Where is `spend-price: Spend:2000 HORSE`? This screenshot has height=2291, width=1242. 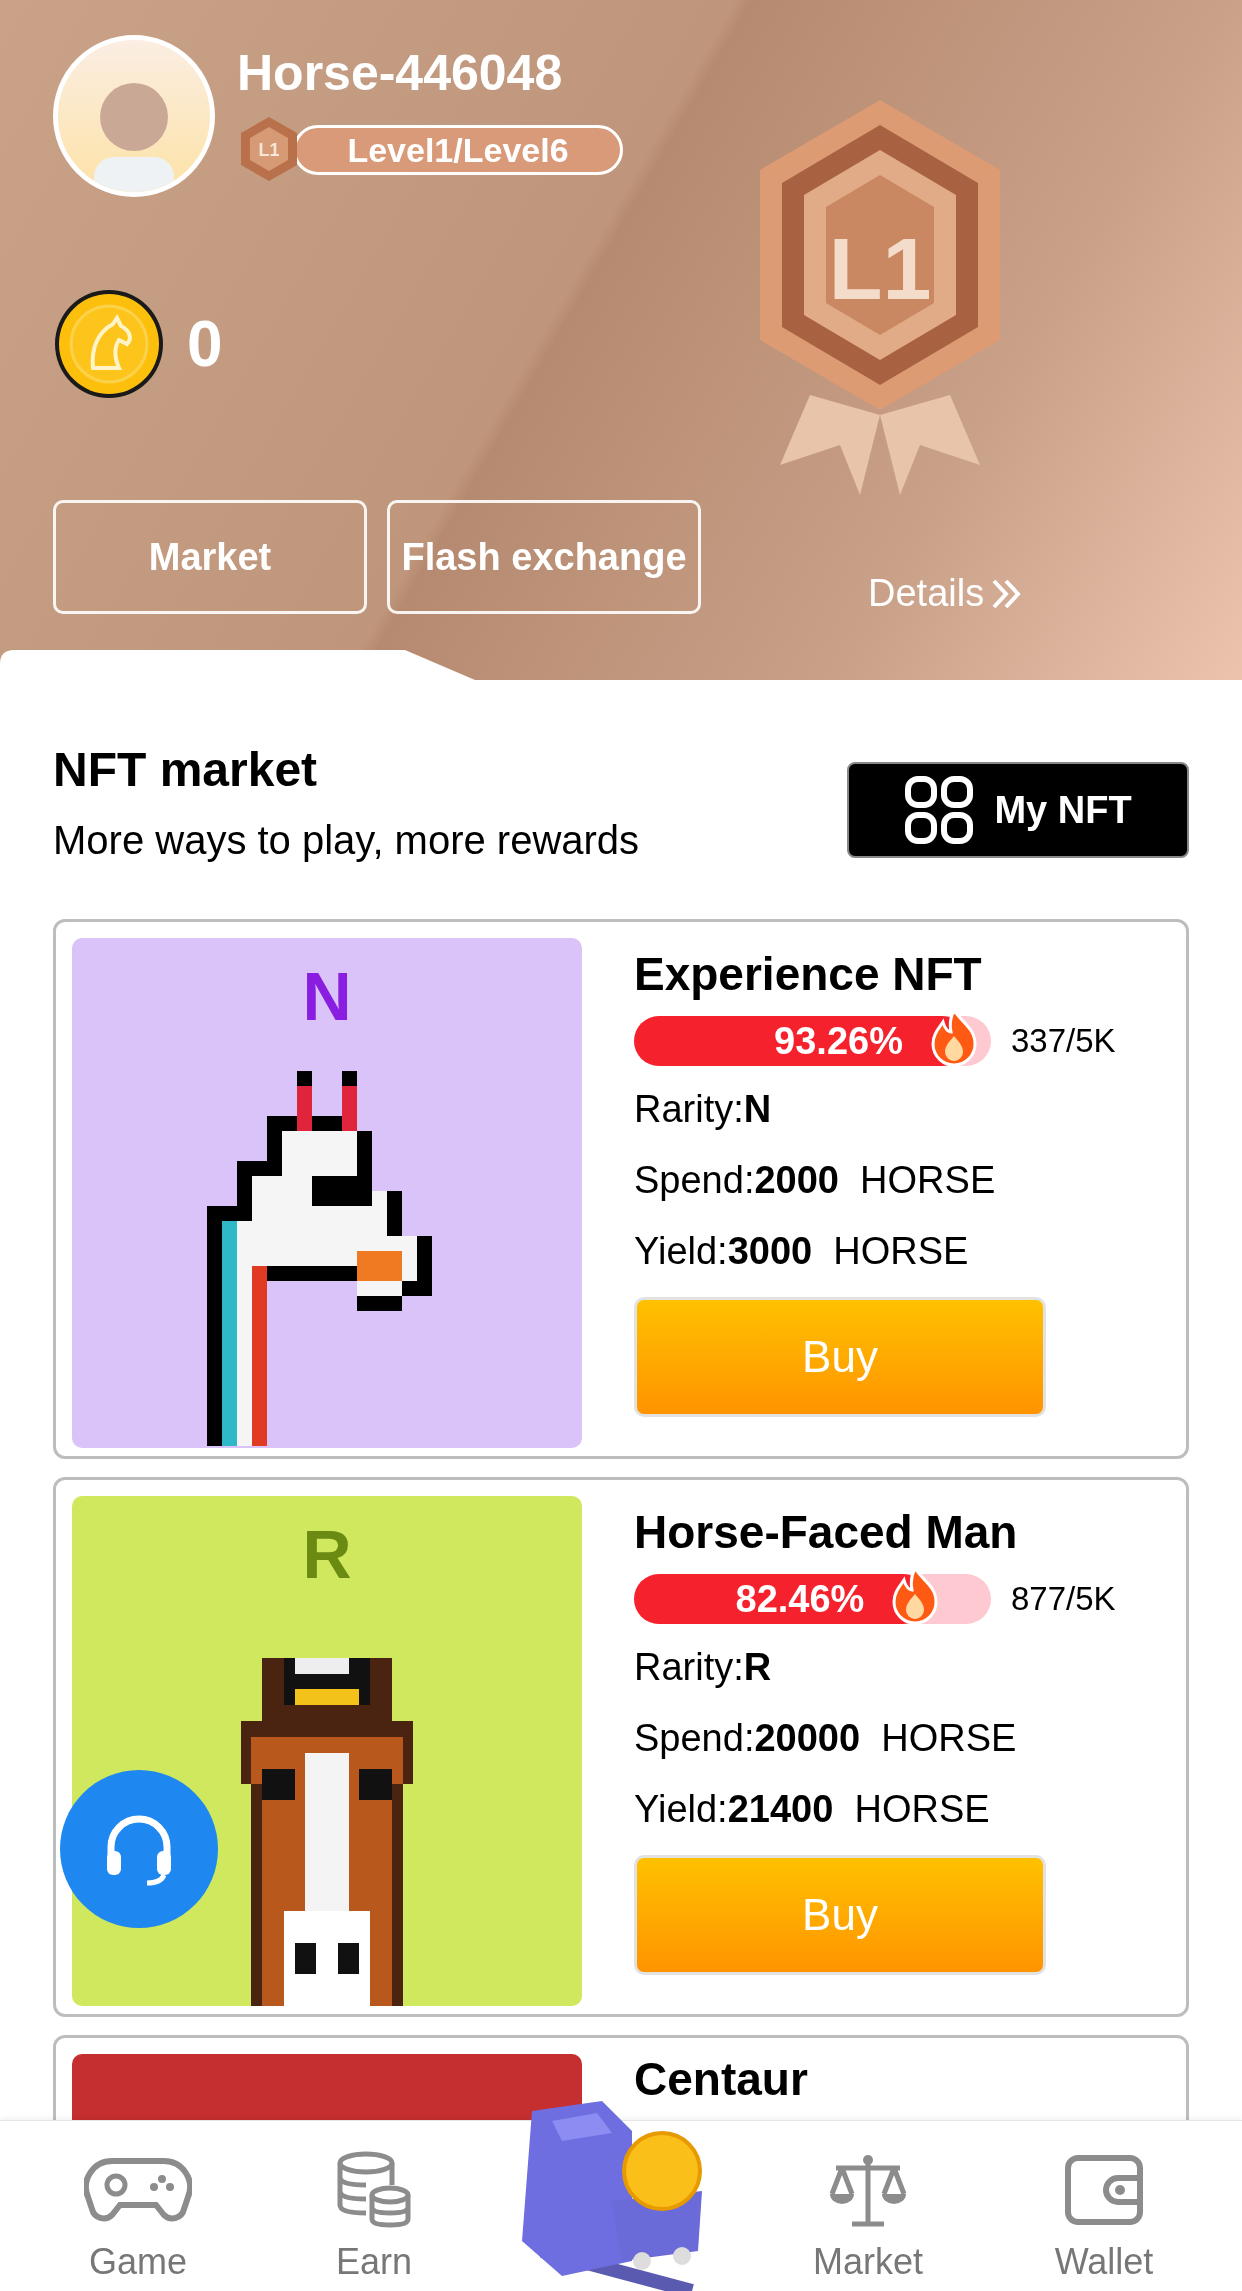 spend-price: Spend:2000 HORSE is located at coordinates (815, 1180).